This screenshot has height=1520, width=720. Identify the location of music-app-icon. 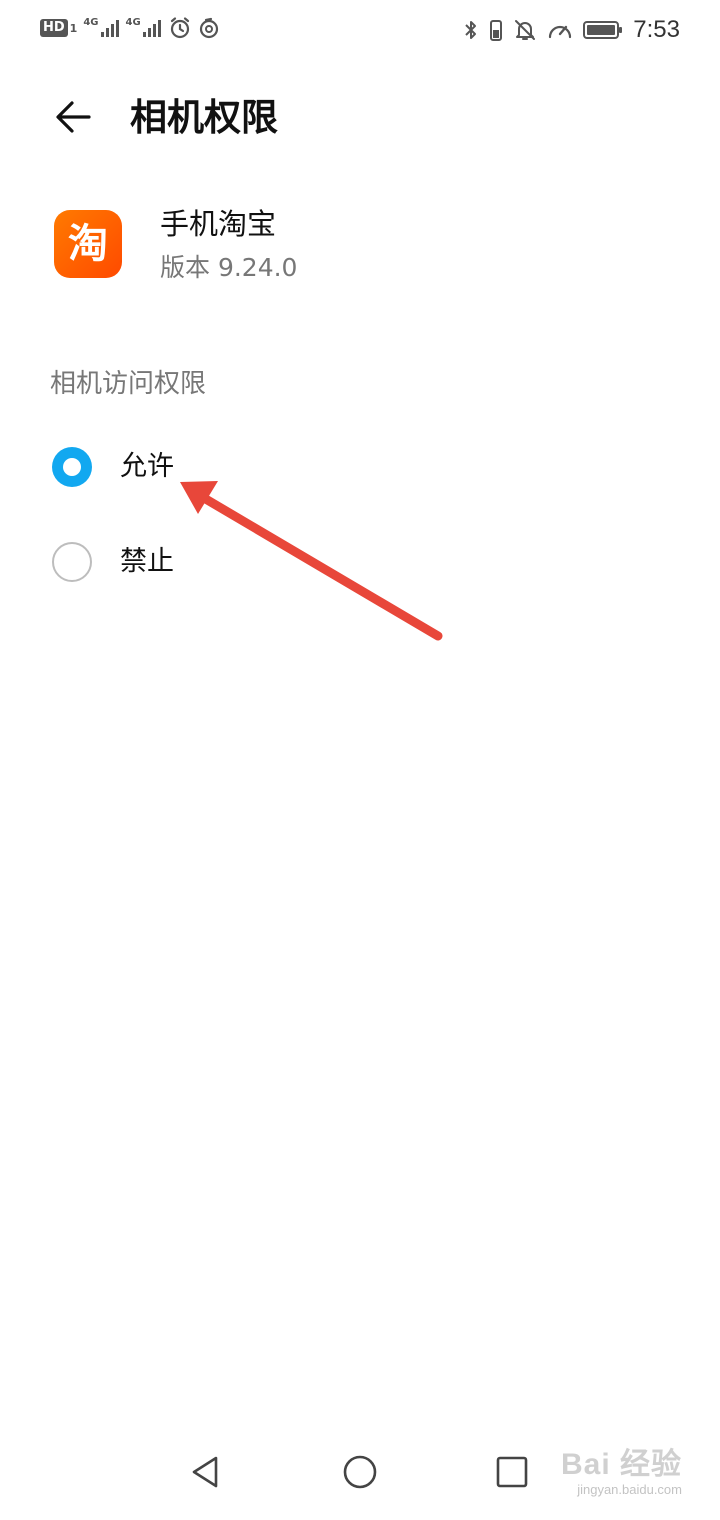
(208, 28).